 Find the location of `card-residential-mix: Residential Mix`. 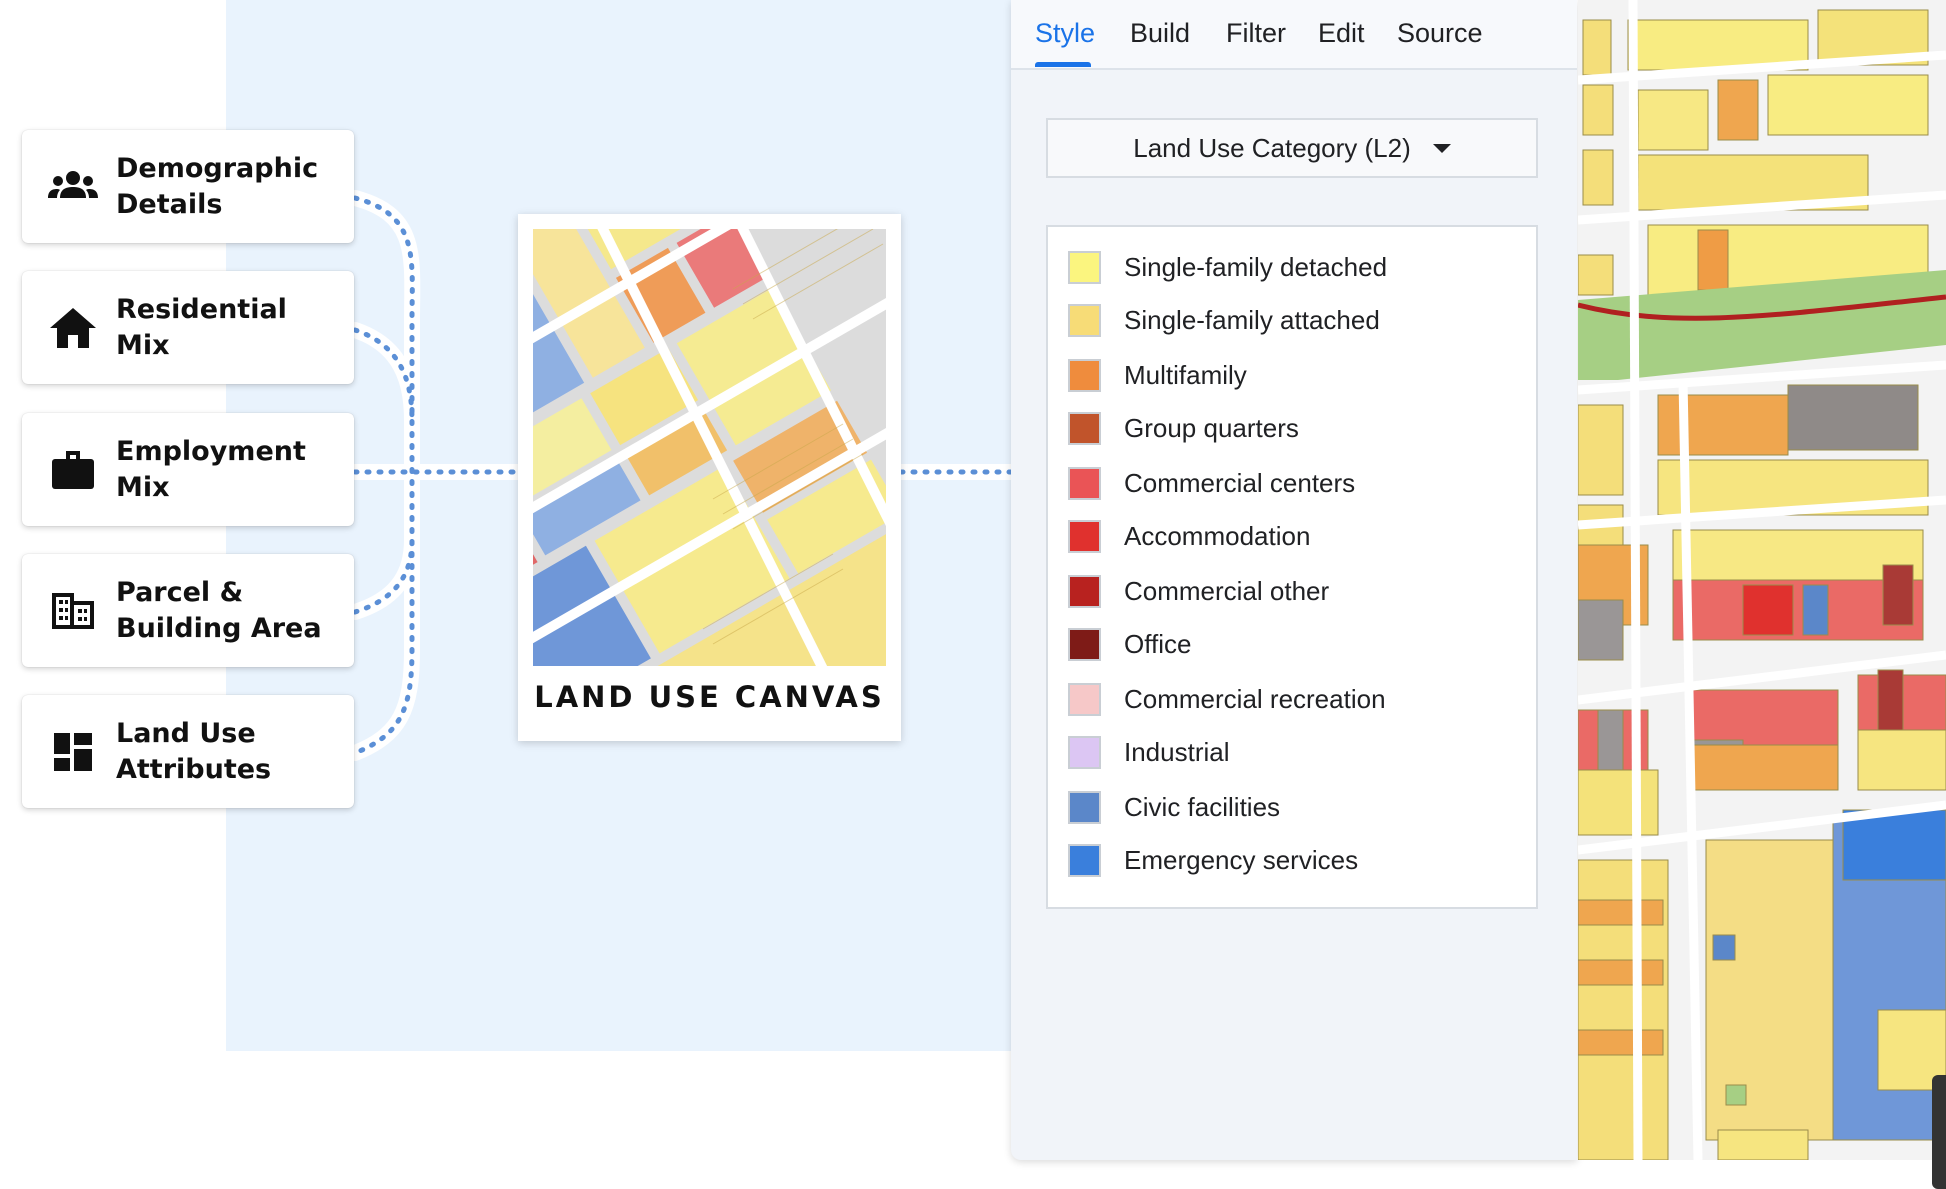

card-residential-mix: Residential Mix is located at coordinates (188, 327).